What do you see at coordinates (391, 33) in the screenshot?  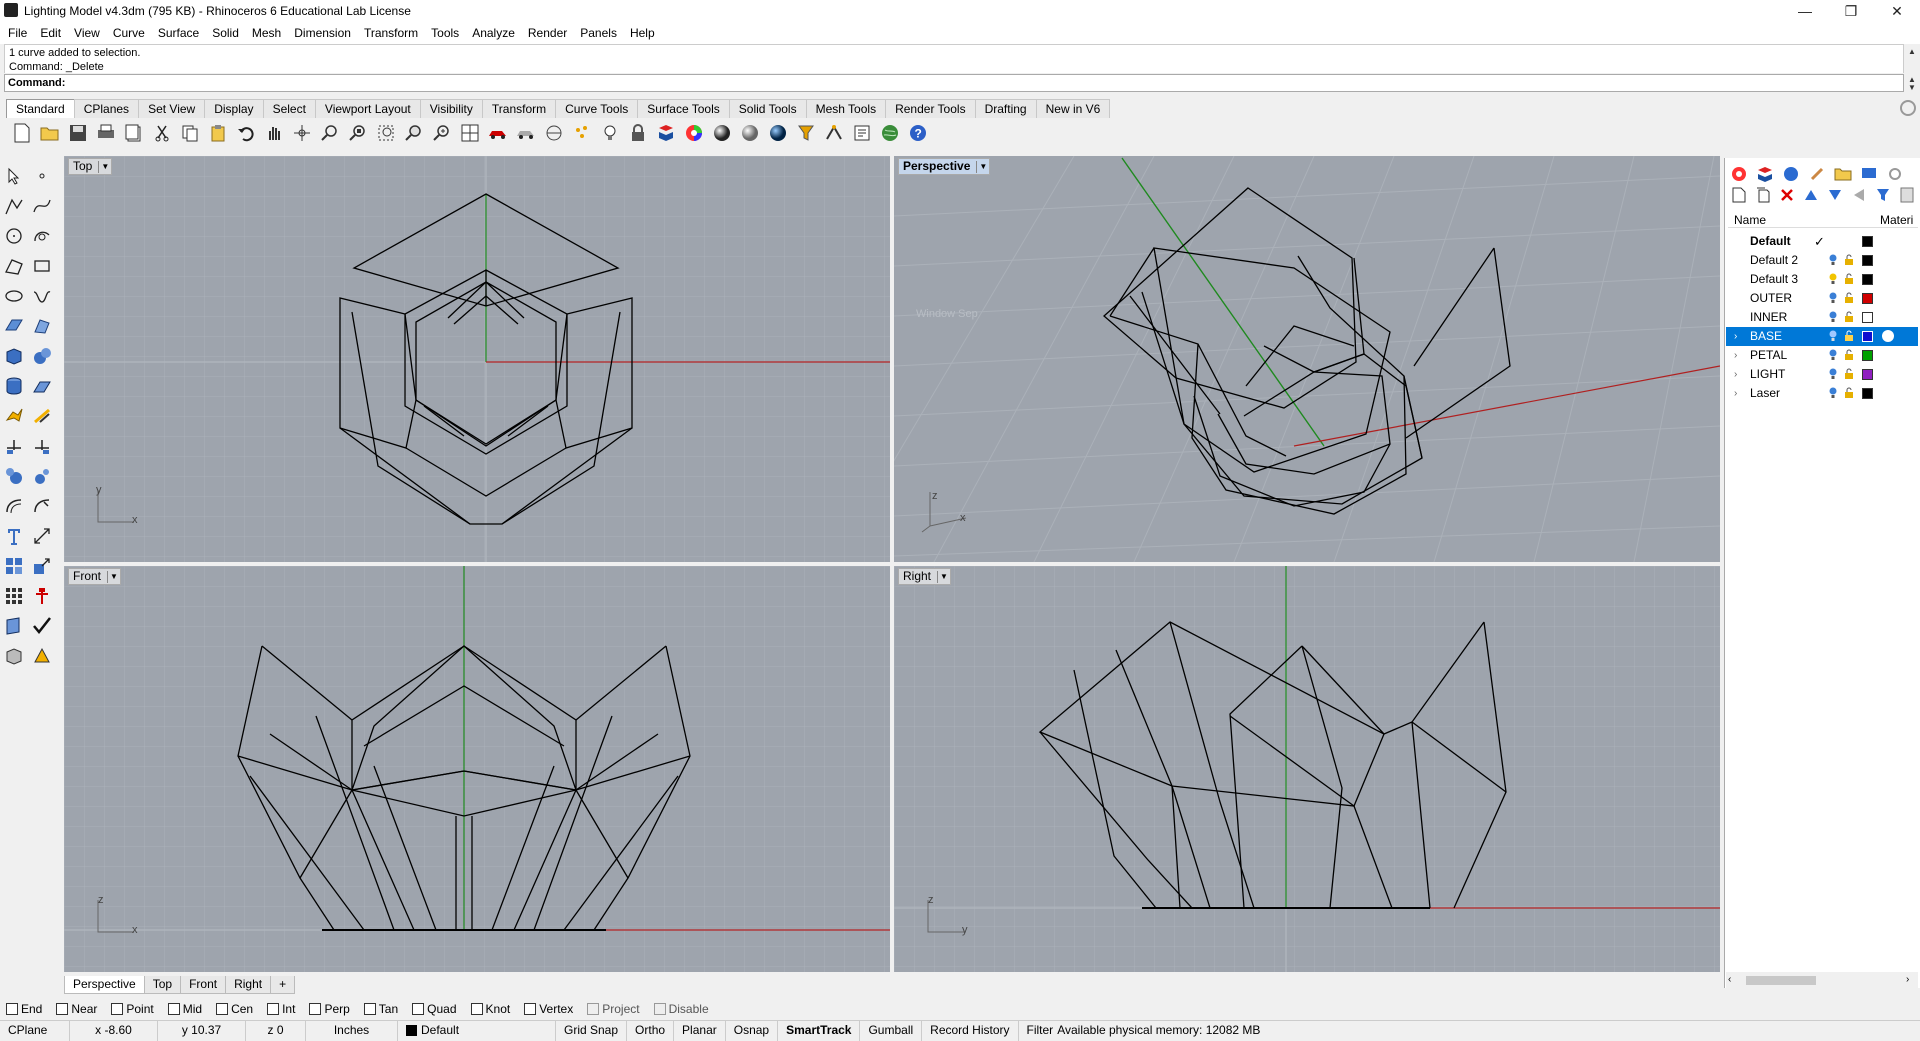 I see `menu-transform: Transform` at bounding box center [391, 33].